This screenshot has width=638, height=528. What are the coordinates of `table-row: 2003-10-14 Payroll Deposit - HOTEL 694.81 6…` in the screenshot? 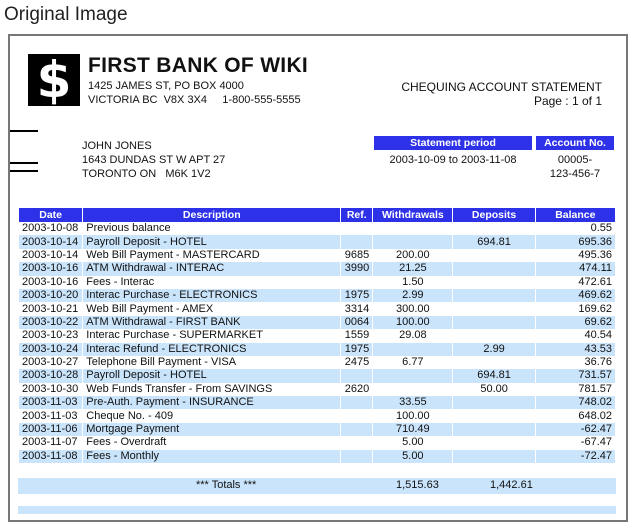 It's located at (317, 242).